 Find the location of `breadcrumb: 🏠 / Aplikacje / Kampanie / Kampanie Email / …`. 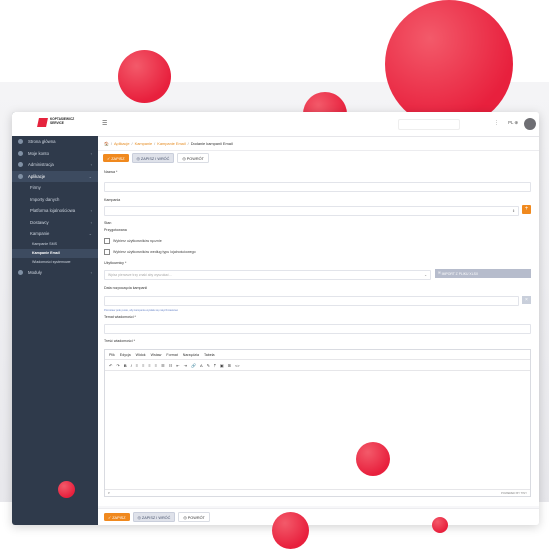

breadcrumb: 🏠 / Aplikacje / Kampanie / Kampanie Email / … is located at coordinates (318, 144).